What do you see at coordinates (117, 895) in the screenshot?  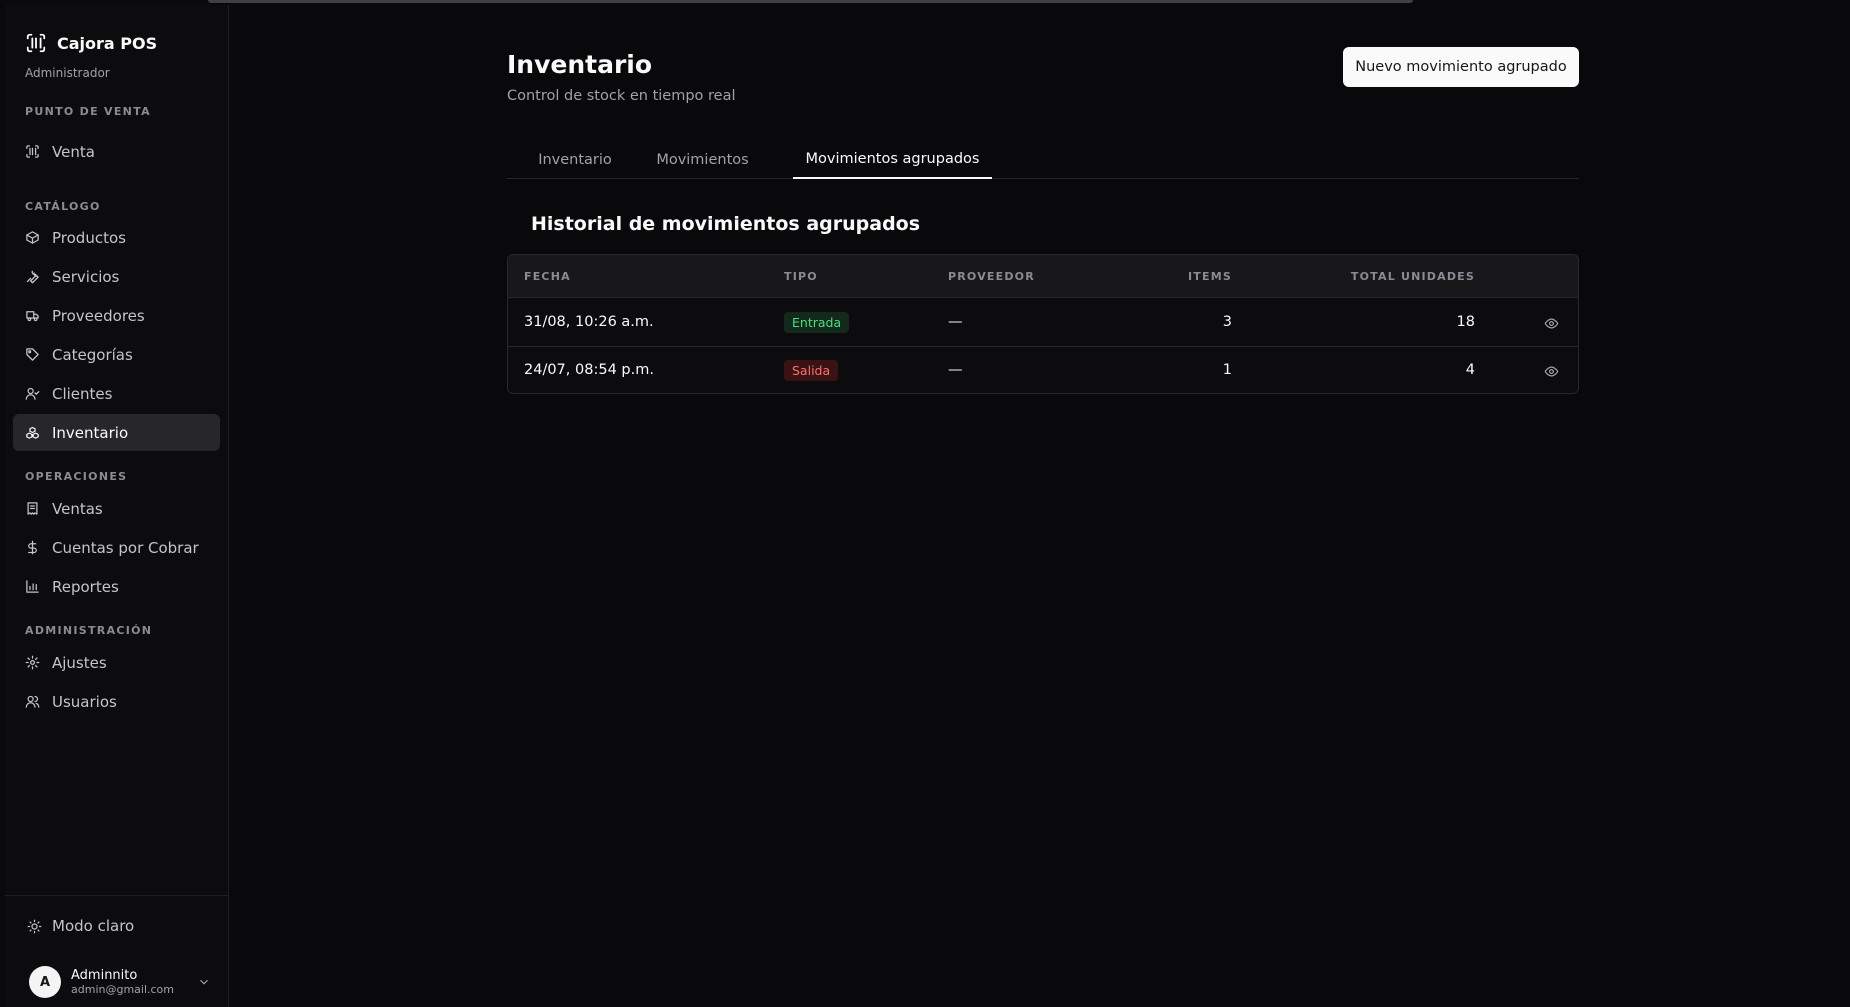 I see `sidebar-divider` at bounding box center [117, 895].